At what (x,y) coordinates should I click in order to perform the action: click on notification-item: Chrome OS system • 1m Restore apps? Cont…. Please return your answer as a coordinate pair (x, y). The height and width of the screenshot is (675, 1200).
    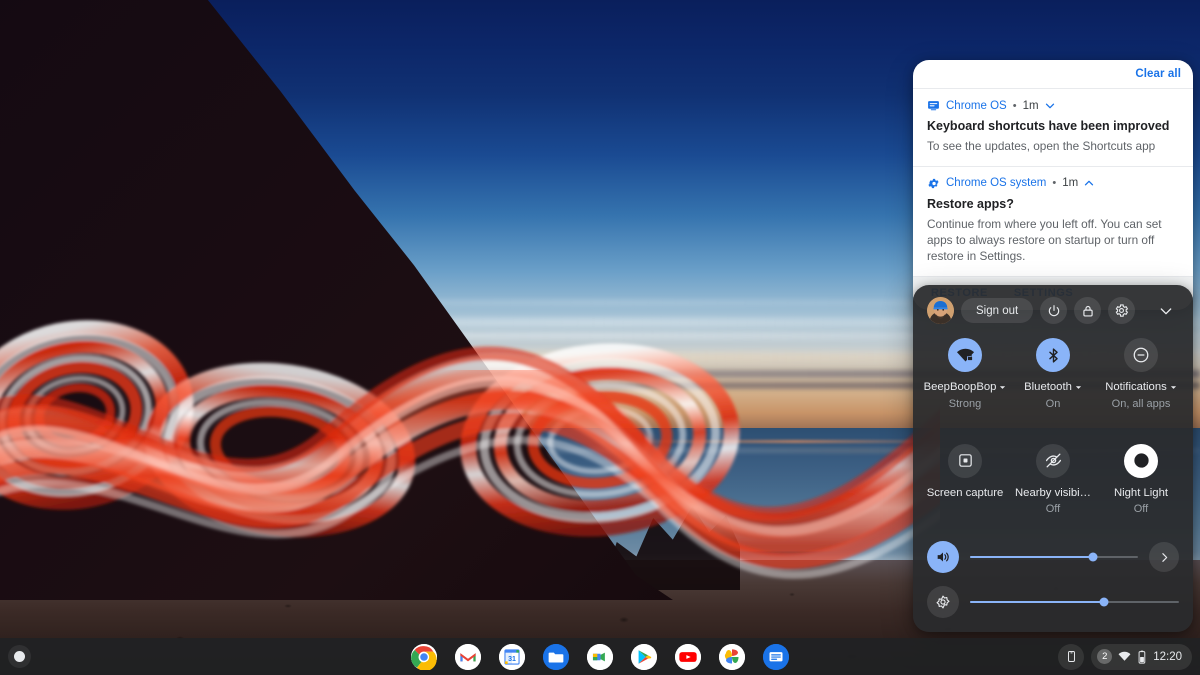
    Looking at the image, I should click on (1053, 220).